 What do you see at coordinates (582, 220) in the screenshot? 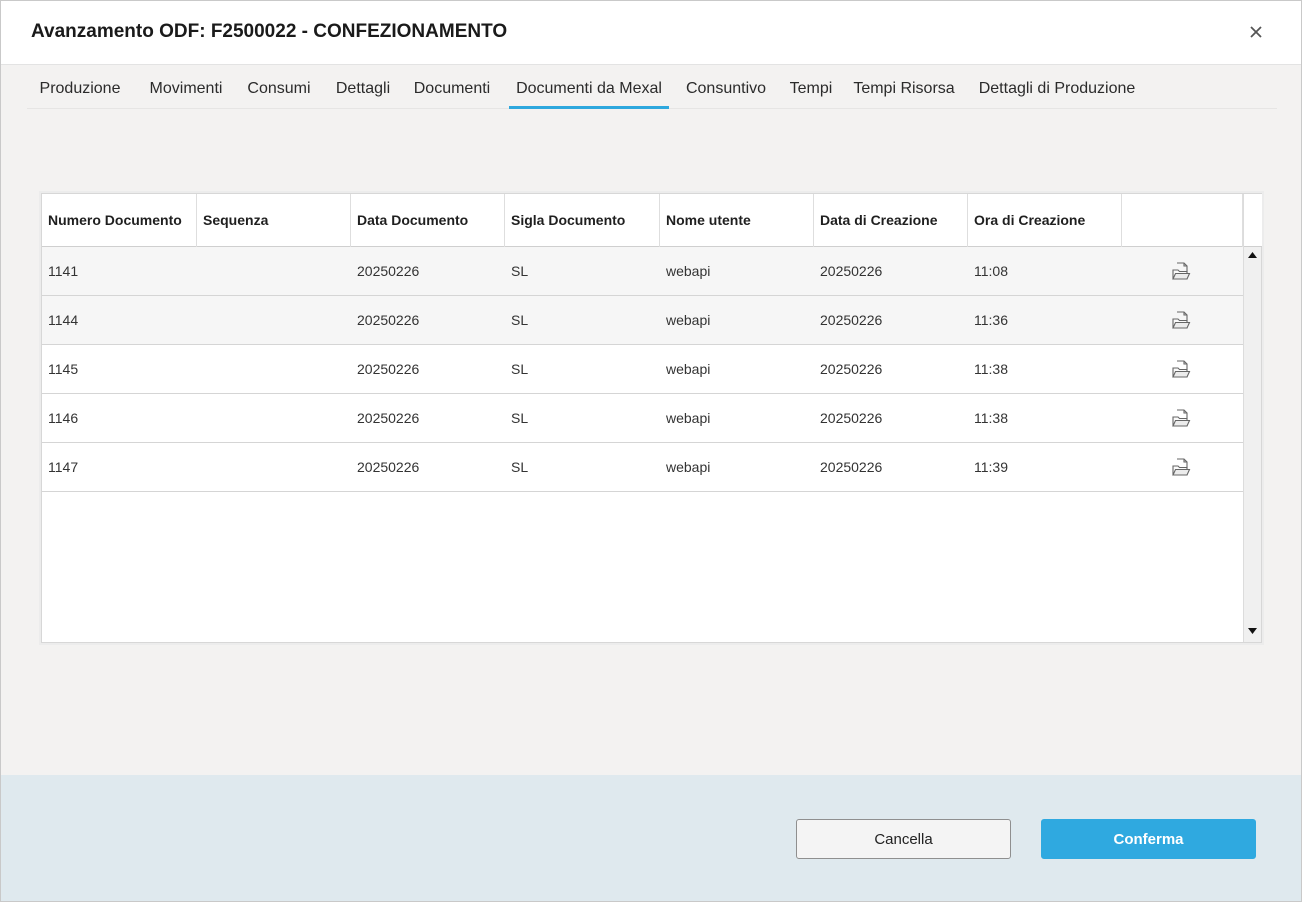
I see `column-header-sigla-documento: Sigla Documento` at bounding box center [582, 220].